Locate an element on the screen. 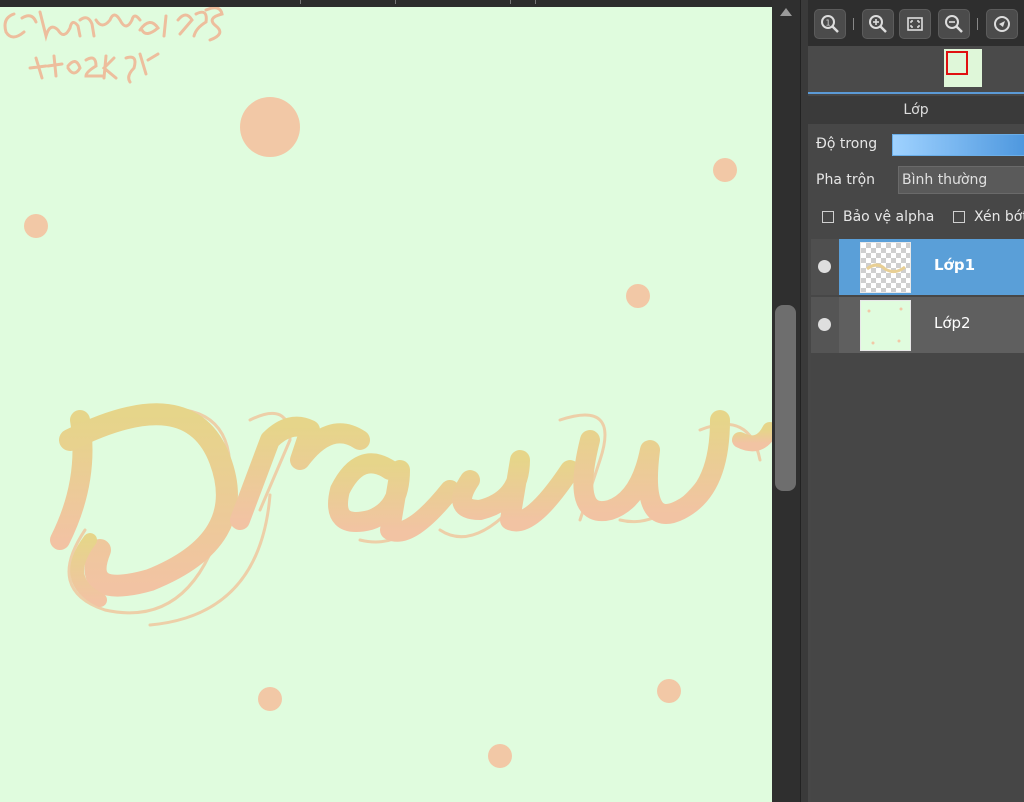  opacity-label: Độ trong is located at coordinates (847, 144).